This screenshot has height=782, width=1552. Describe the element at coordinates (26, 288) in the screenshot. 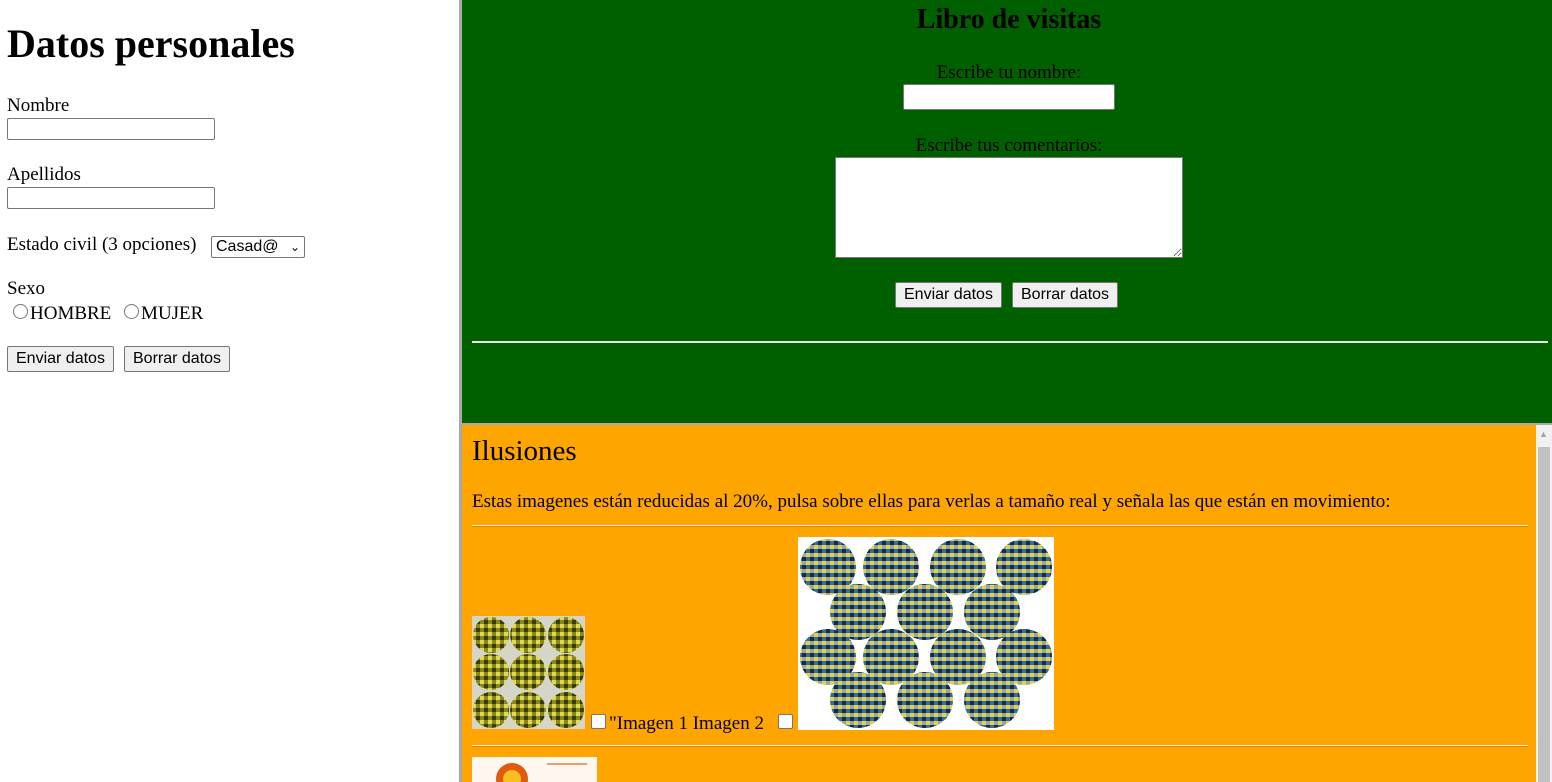

I see `sexo-label: Sexo` at that location.